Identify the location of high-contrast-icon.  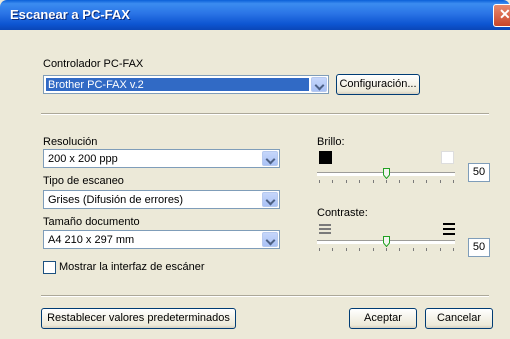
(449, 229).